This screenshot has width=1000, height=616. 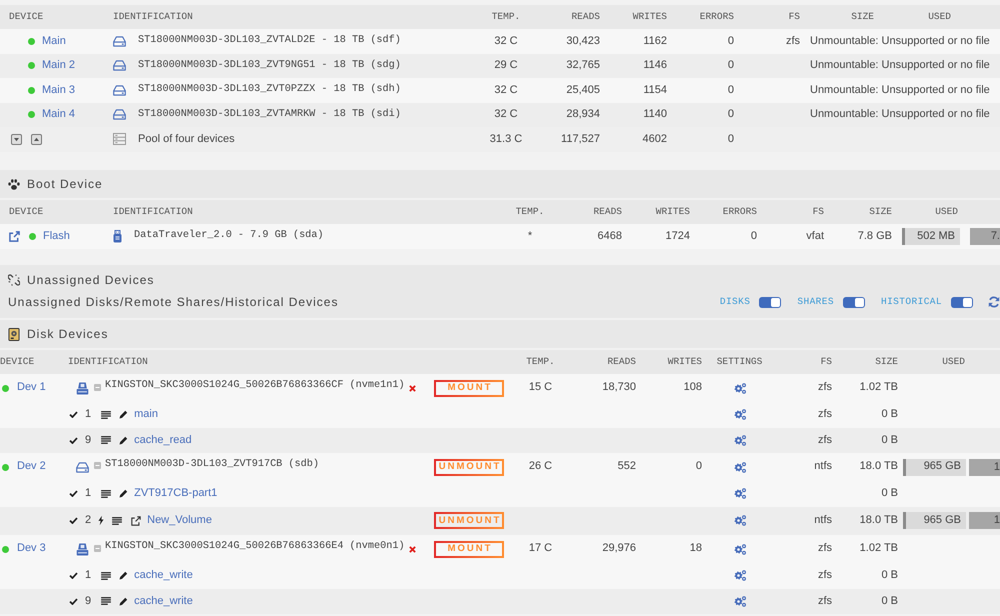 What do you see at coordinates (269, 90) in the screenshot?
I see `disk-identification: ST18000NM003D-3DL103_ZVT0PZZX - 18 TB (sdh)` at bounding box center [269, 90].